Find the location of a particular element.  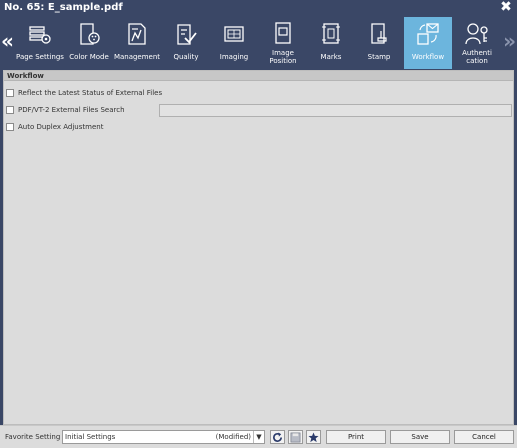

cancel-button: Cancel is located at coordinates (484, 437).